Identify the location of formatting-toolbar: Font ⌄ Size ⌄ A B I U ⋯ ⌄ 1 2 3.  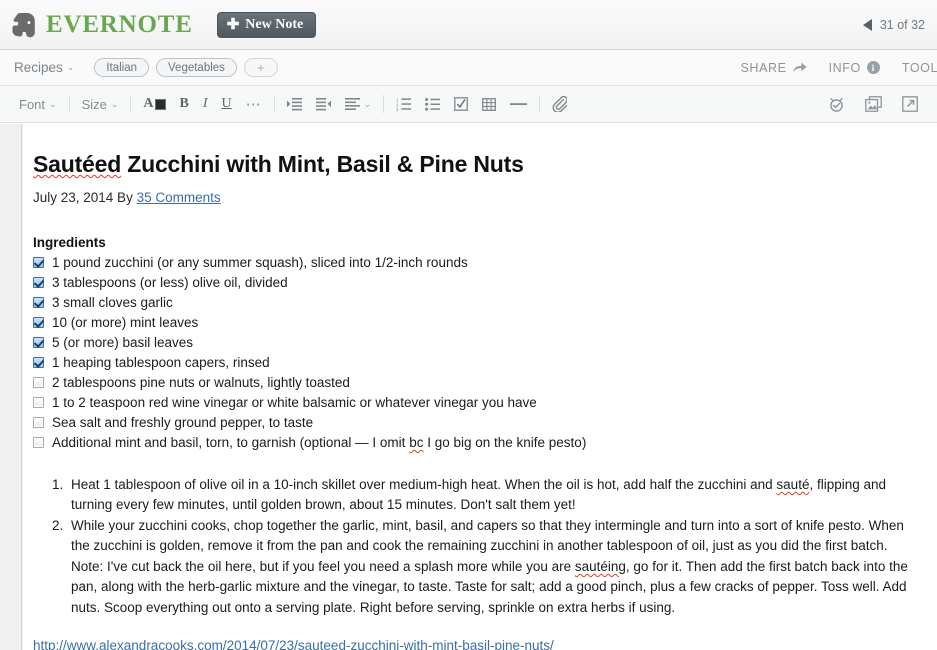
(468, 104).